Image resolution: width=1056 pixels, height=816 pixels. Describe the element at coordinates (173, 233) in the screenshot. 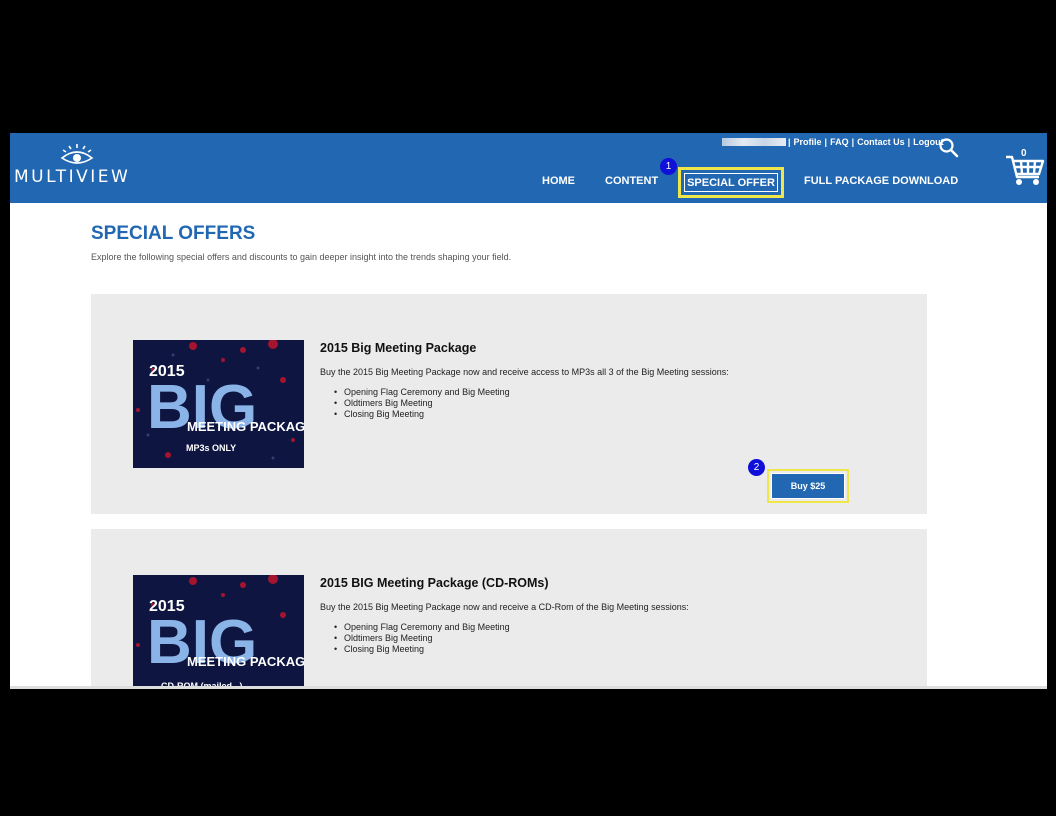

I see `page-title: SPECIAL OFFERS` at that location.